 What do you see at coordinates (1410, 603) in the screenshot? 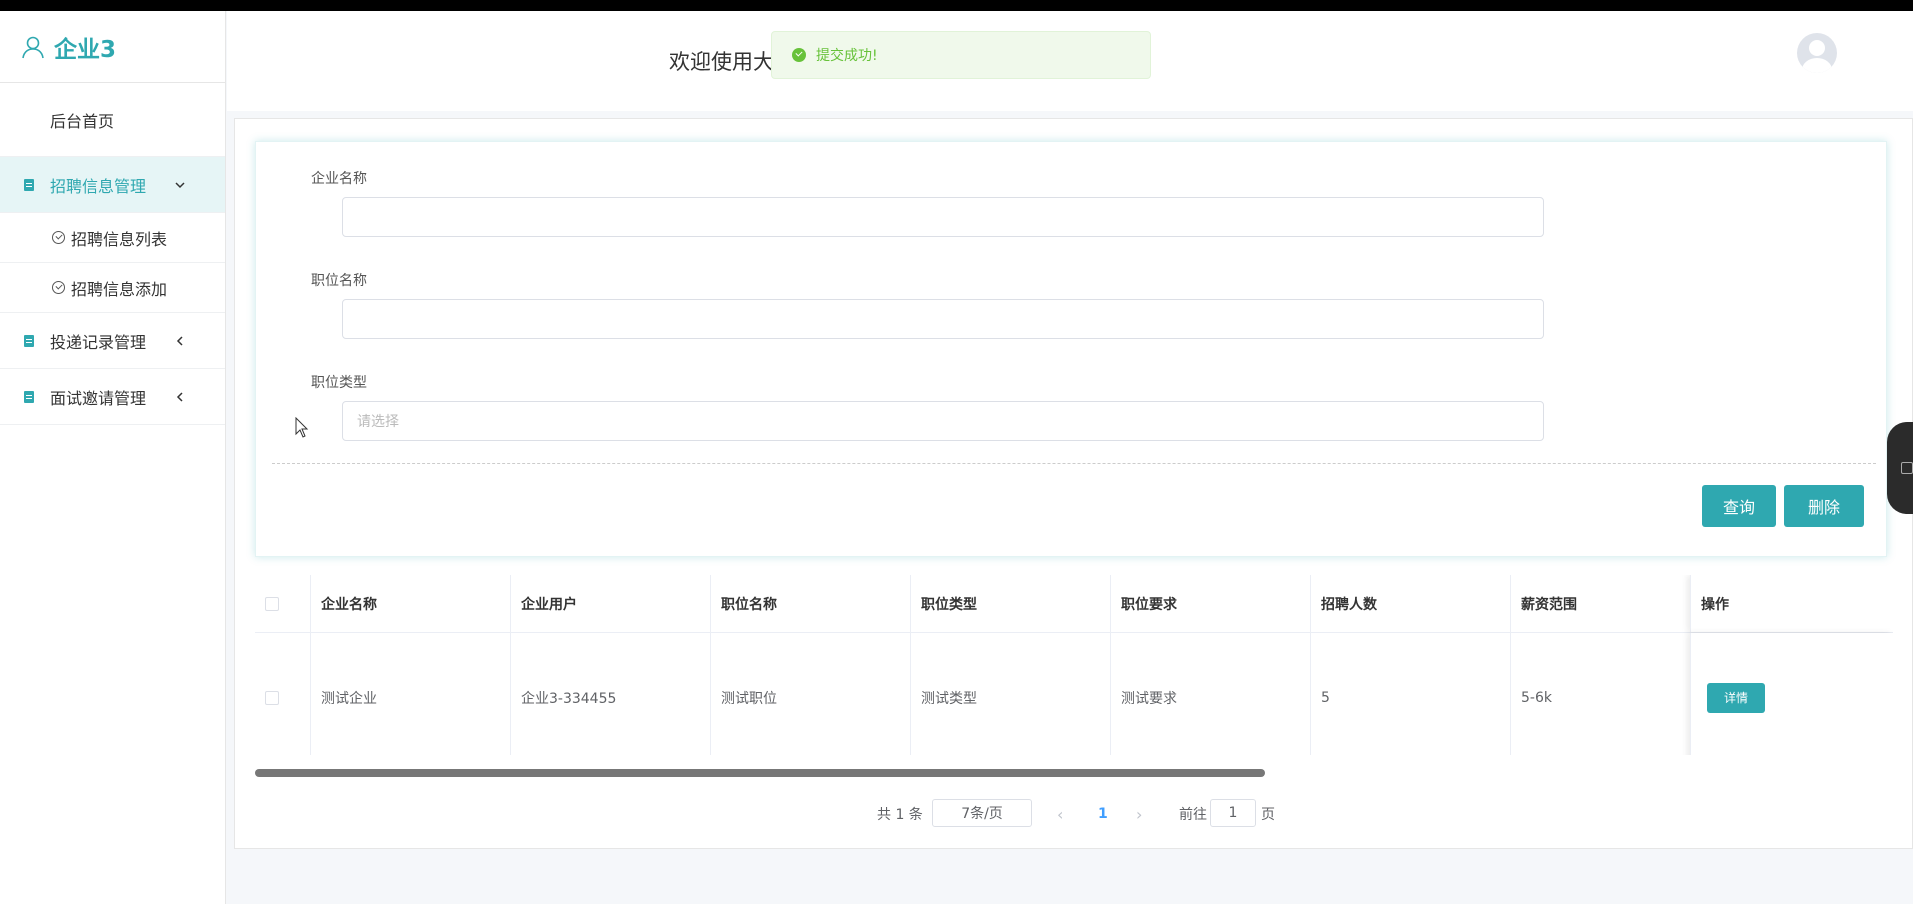
I see `column-header: 招聘人数` at bounding box center [1410, 603].